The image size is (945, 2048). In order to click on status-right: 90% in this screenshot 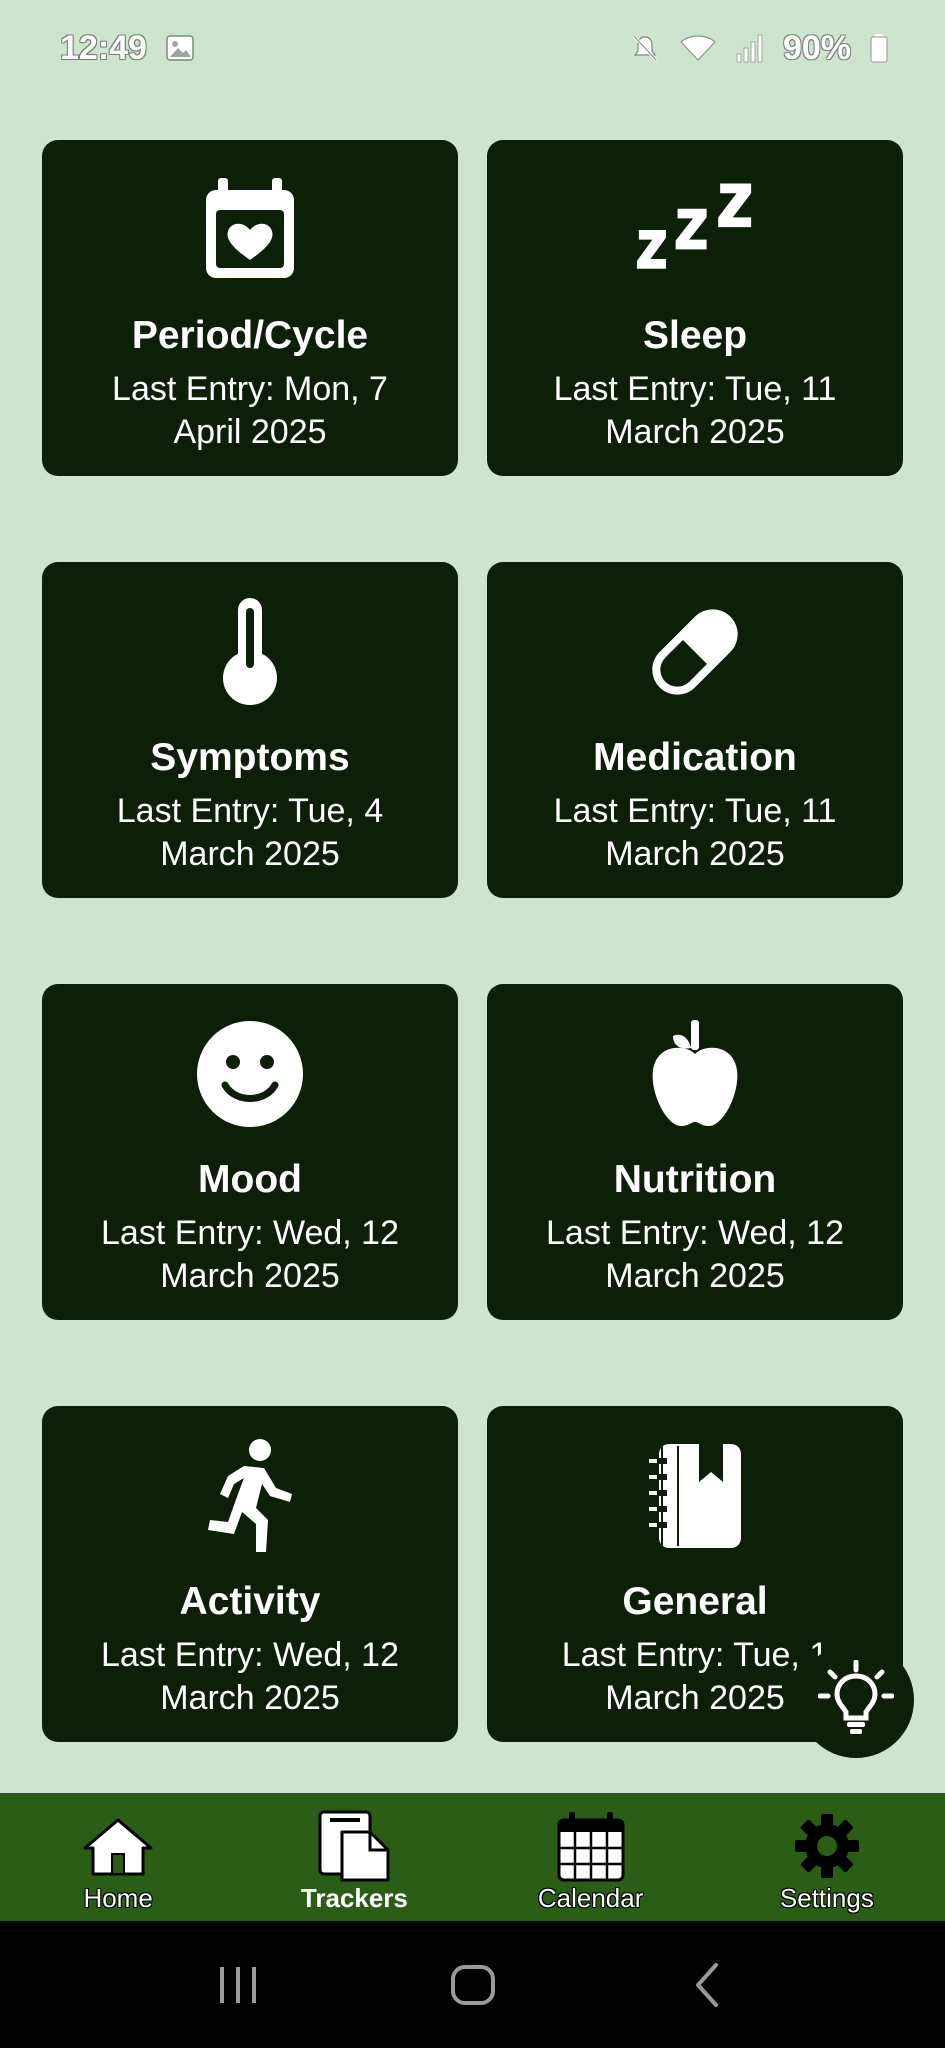, I will do `click(759, 48)`.